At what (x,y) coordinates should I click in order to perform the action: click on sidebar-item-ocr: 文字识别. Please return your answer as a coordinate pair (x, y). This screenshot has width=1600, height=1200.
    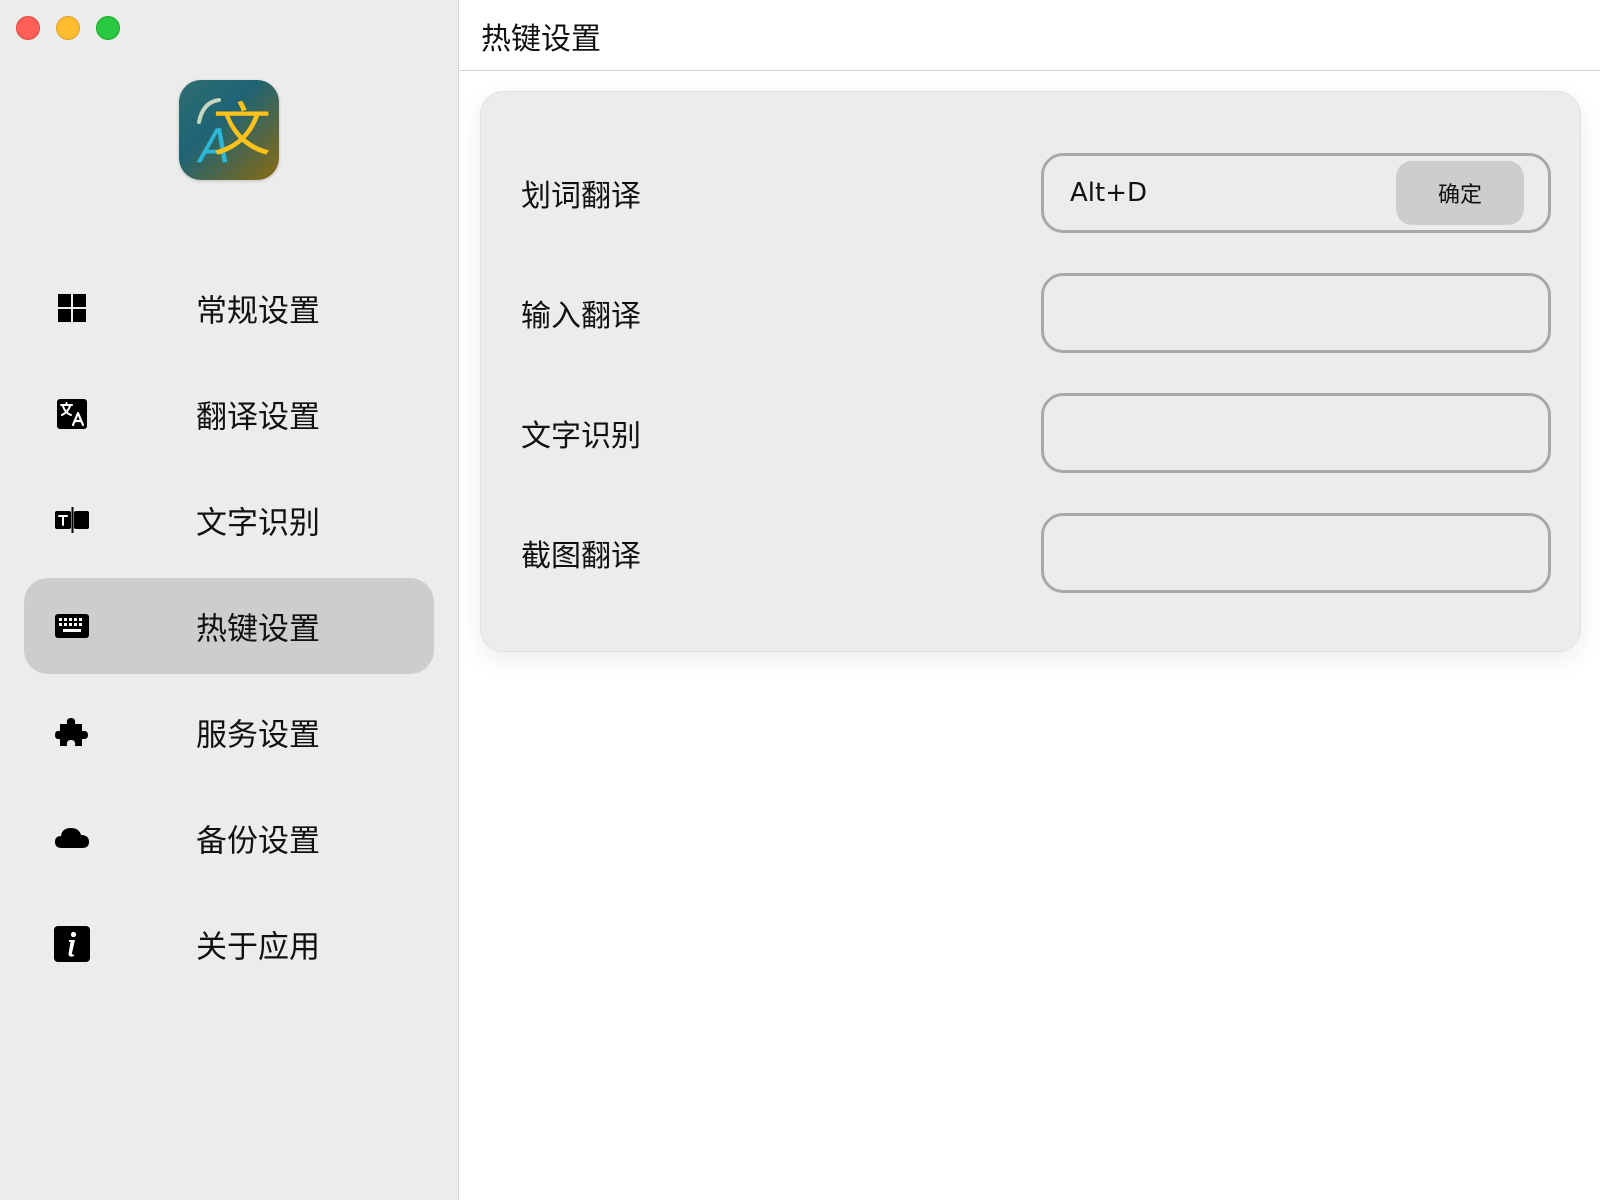
    Looking at the image, I should click on (229, 520).